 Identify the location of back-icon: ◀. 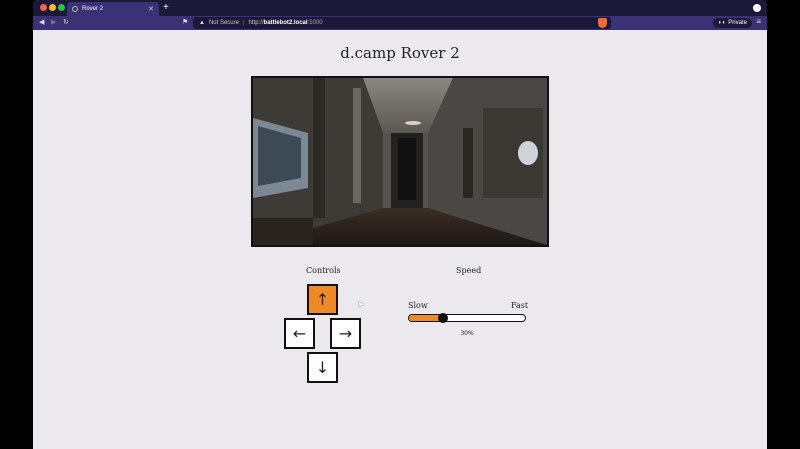
(41, 23).